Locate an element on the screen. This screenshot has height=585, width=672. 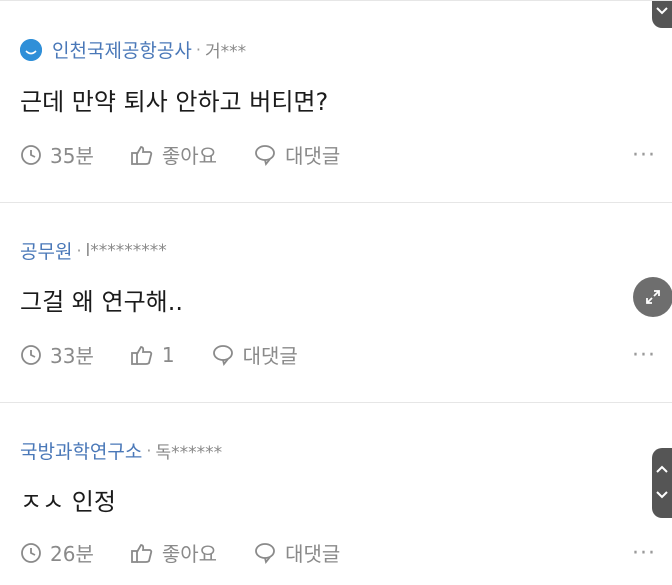
scroll-nav-buttons is located at coordinates (662, 483).